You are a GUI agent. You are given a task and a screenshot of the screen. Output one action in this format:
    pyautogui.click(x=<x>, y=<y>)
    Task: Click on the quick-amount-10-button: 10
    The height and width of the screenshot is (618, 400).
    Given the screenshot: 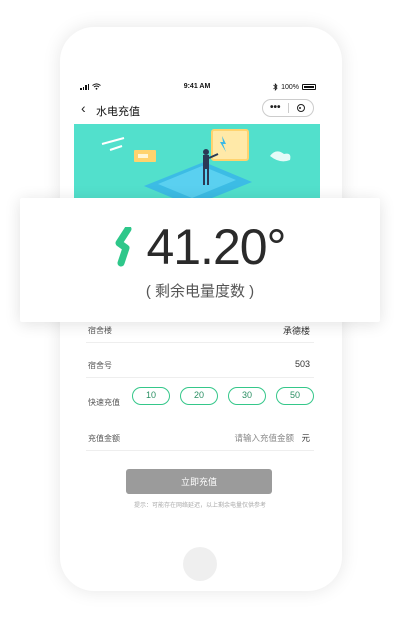 What is the action you would take?
    pyautogui.click(x=151, y=396)
    